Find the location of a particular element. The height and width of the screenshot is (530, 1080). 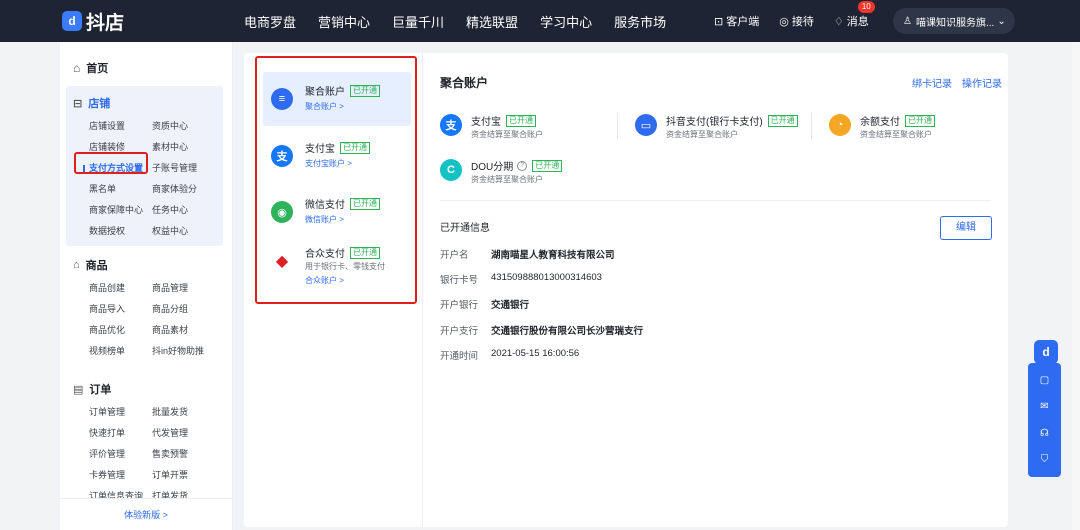

sidebar-item-goods-import: 商品导入 is located at coordinates (120, 309).